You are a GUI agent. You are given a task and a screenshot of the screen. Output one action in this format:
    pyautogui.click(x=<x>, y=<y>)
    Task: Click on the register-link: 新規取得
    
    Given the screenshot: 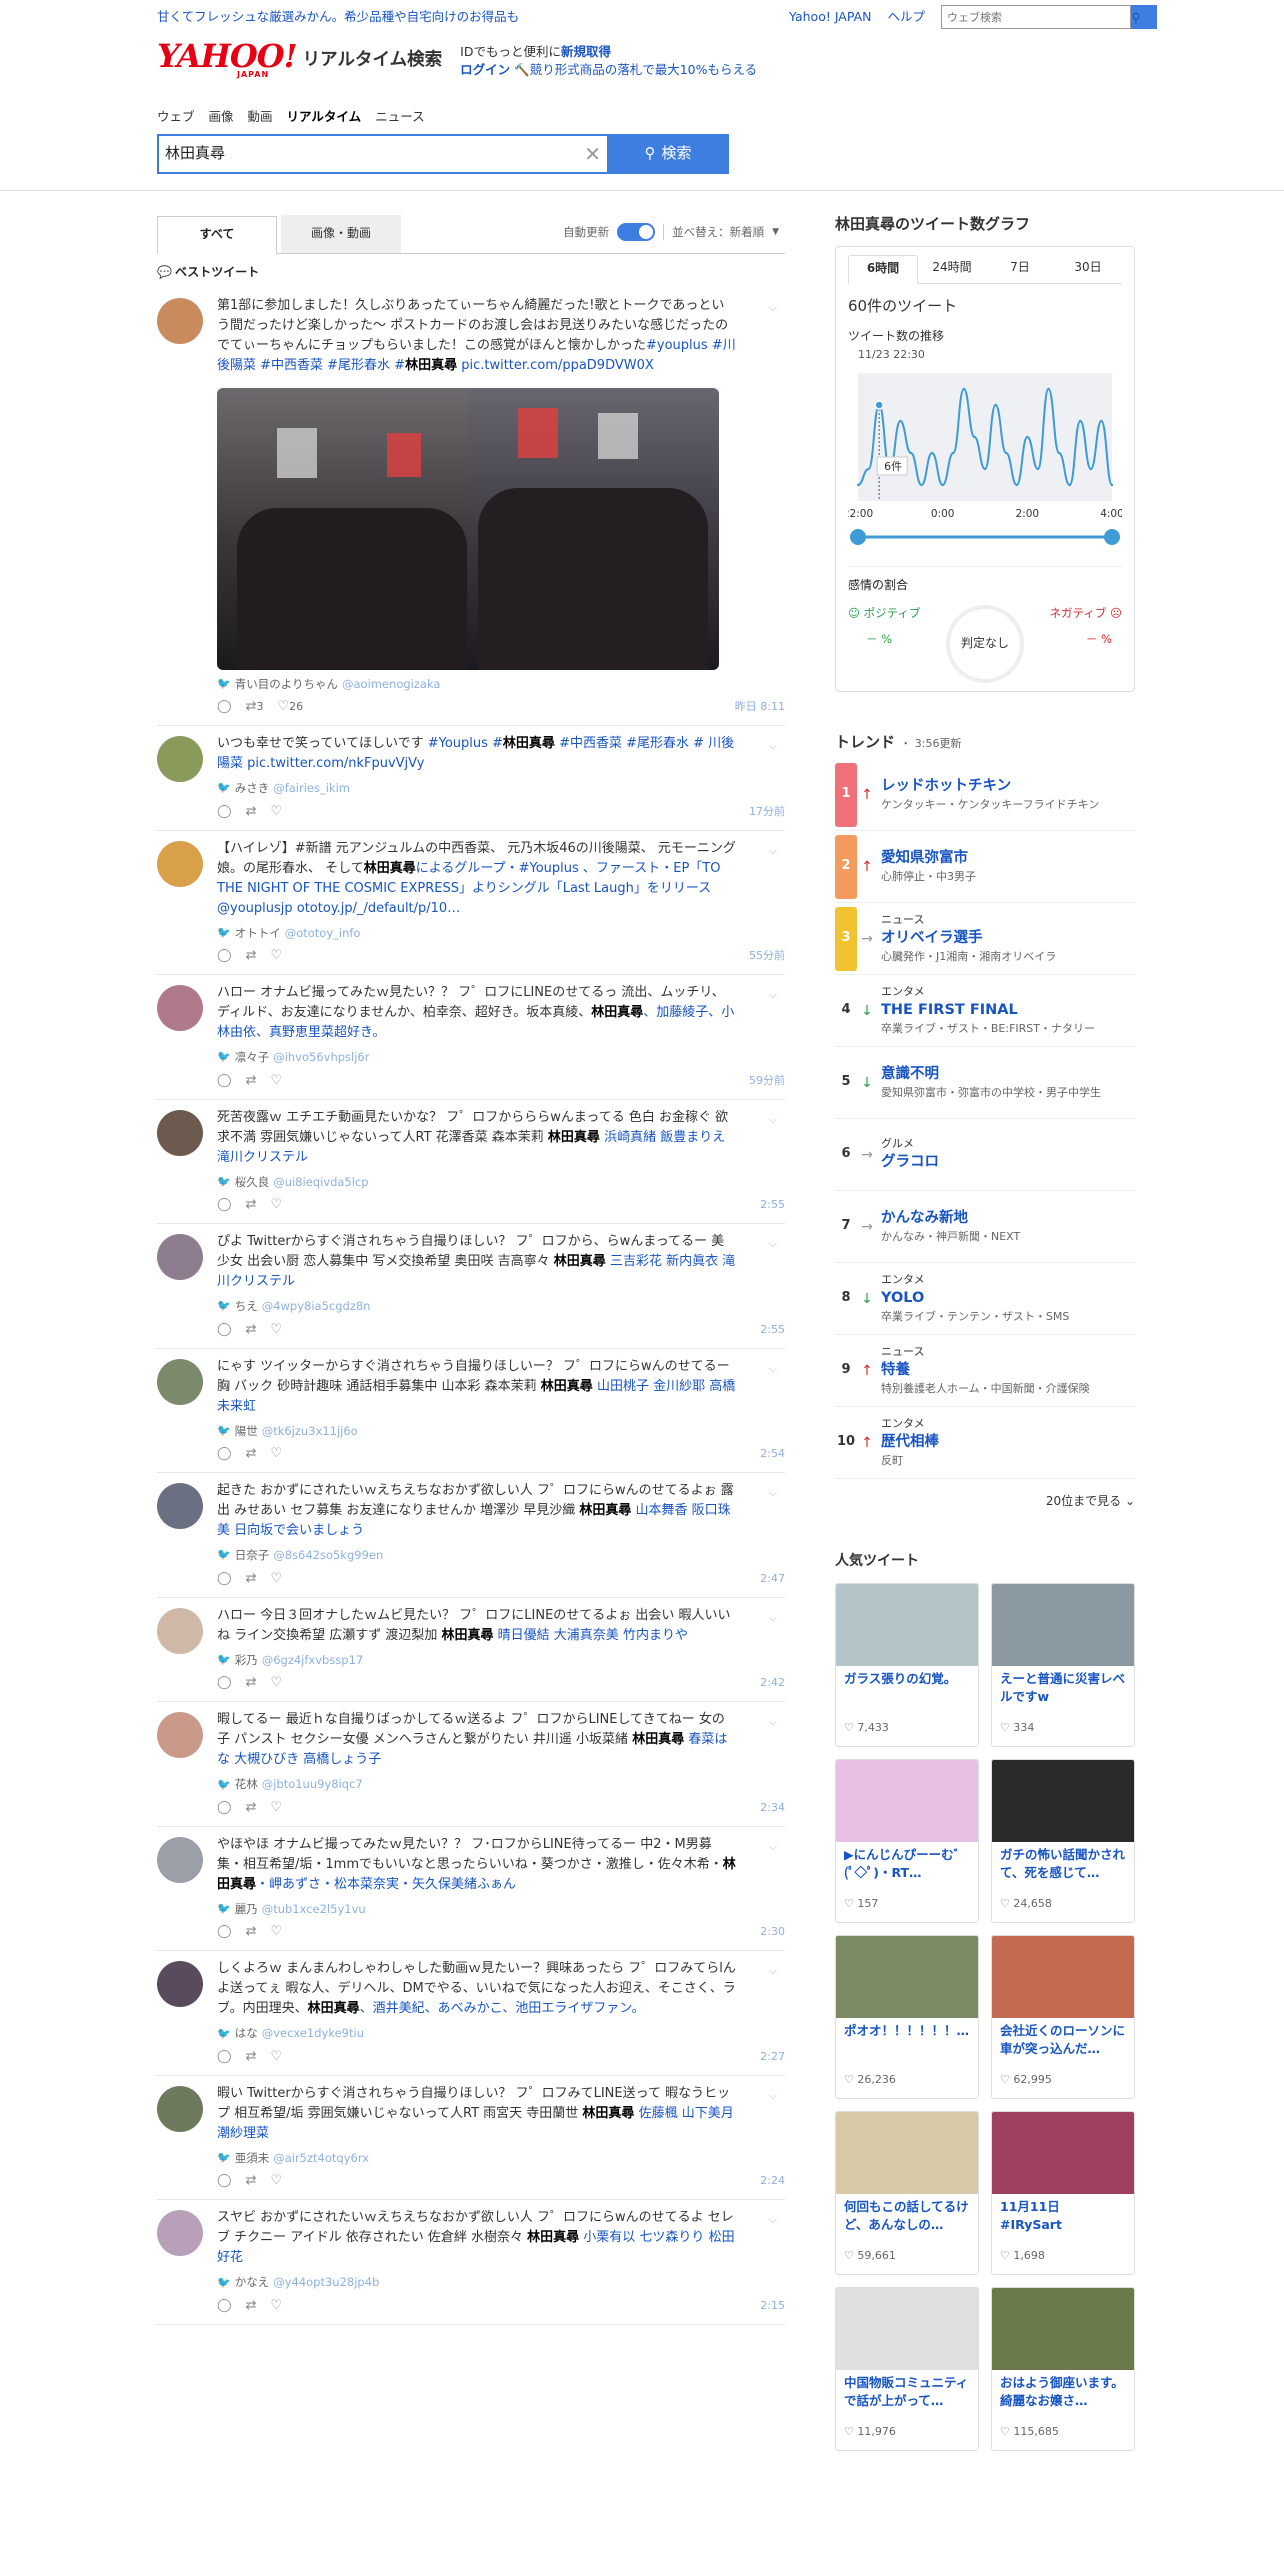 What is the action you would take?
    pyautogui.click(x=586, y=51)
    